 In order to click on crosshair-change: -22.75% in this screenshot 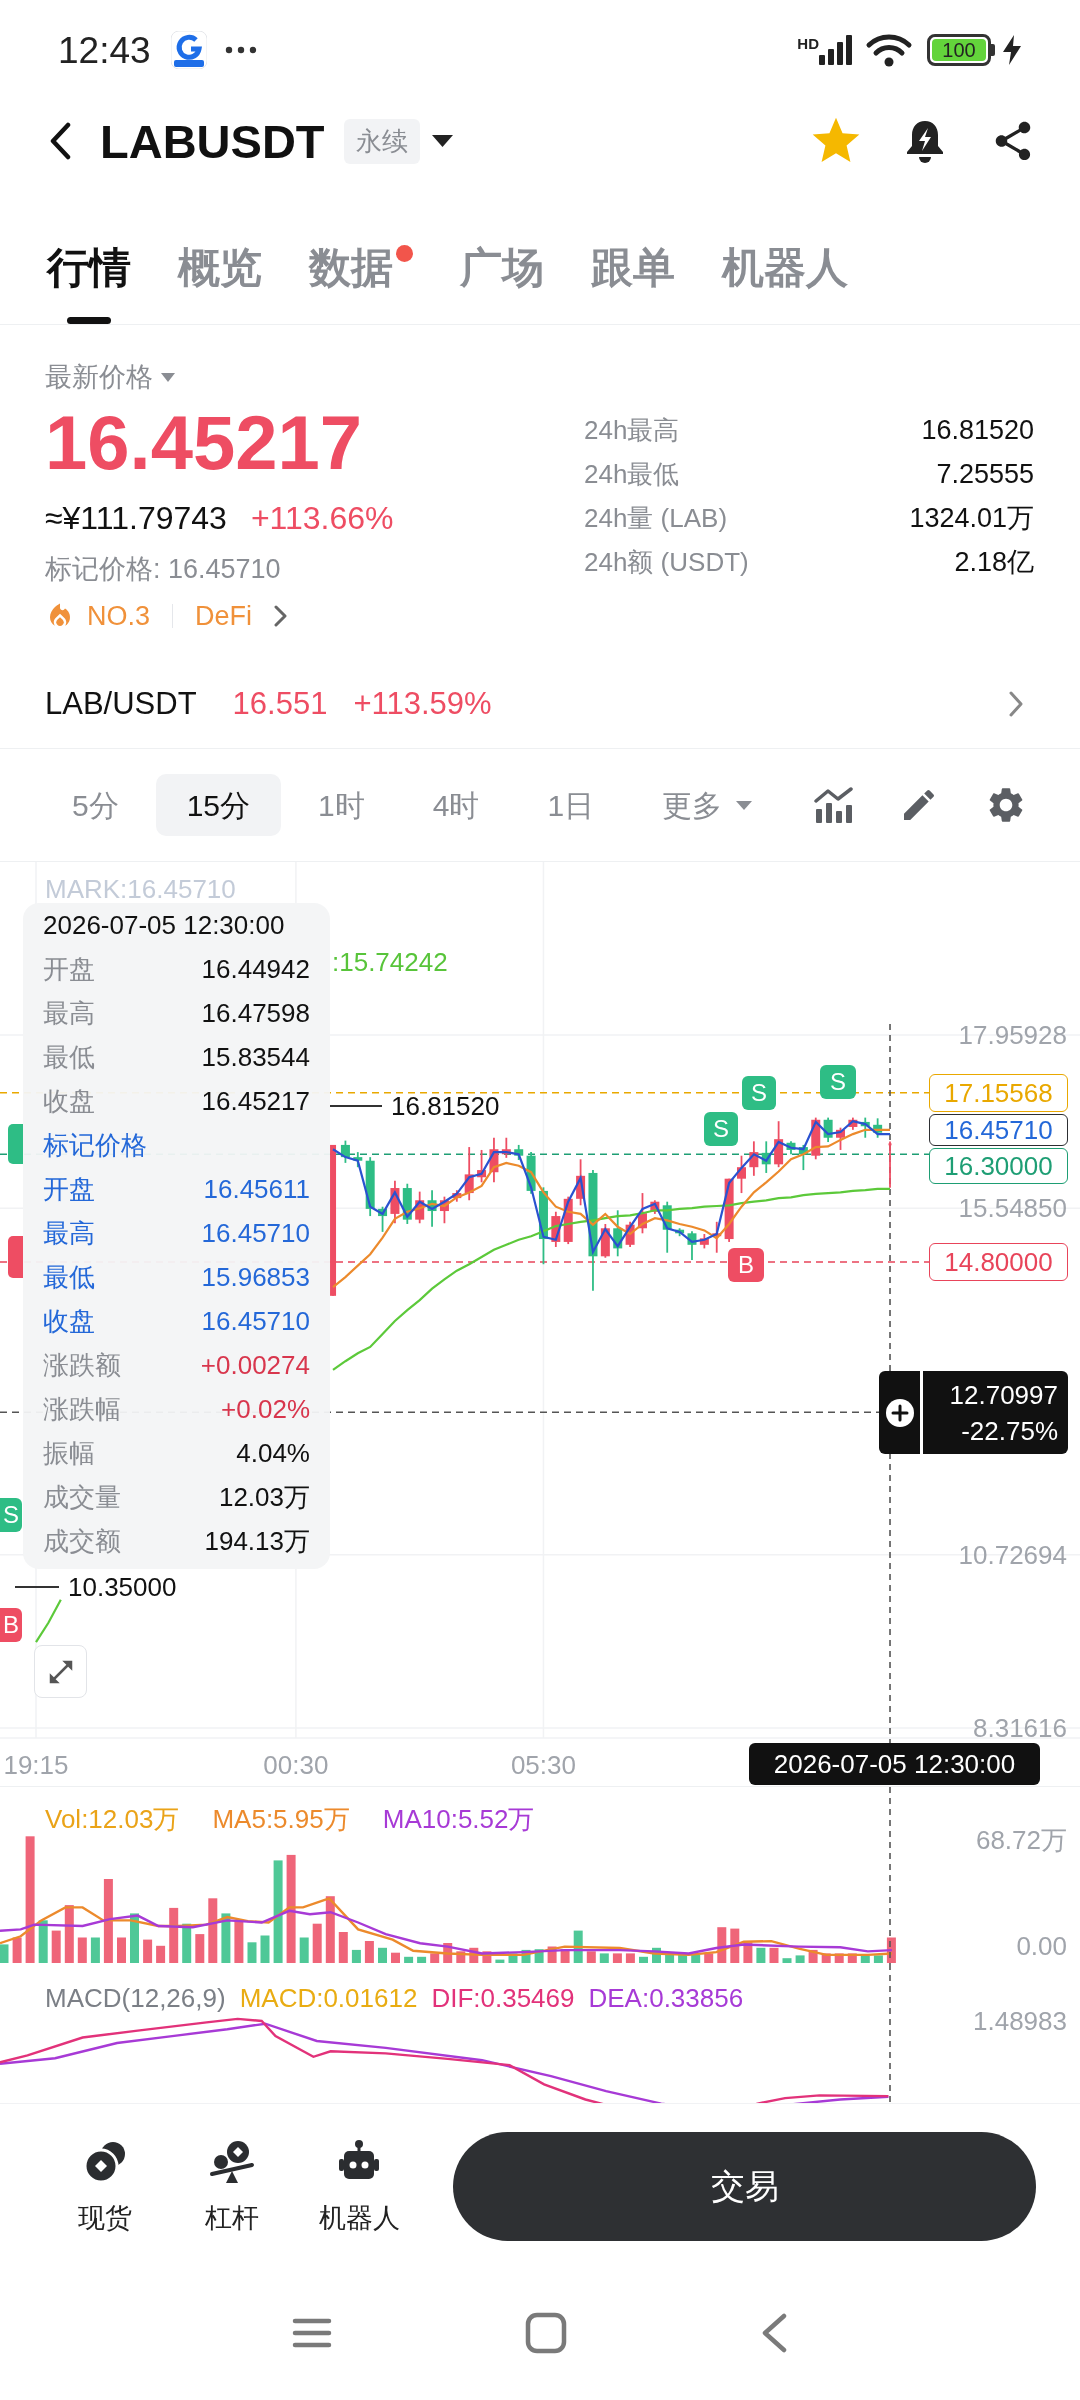, I will do `click(1009, 1430)`.